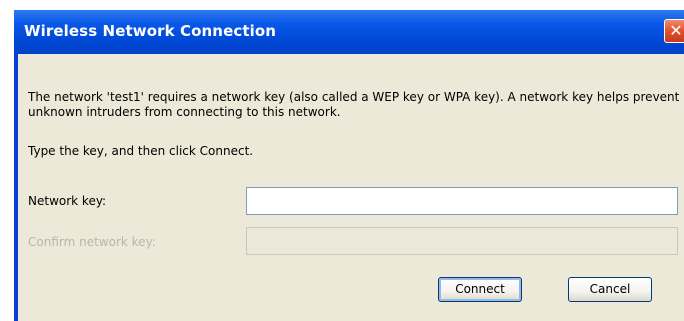 The width and height of the screenshot is (684, 321). What do you see at coordinates (674, 31) in the screenshot?
I see `close-icon: ✕` at bounding box center [674, 31].